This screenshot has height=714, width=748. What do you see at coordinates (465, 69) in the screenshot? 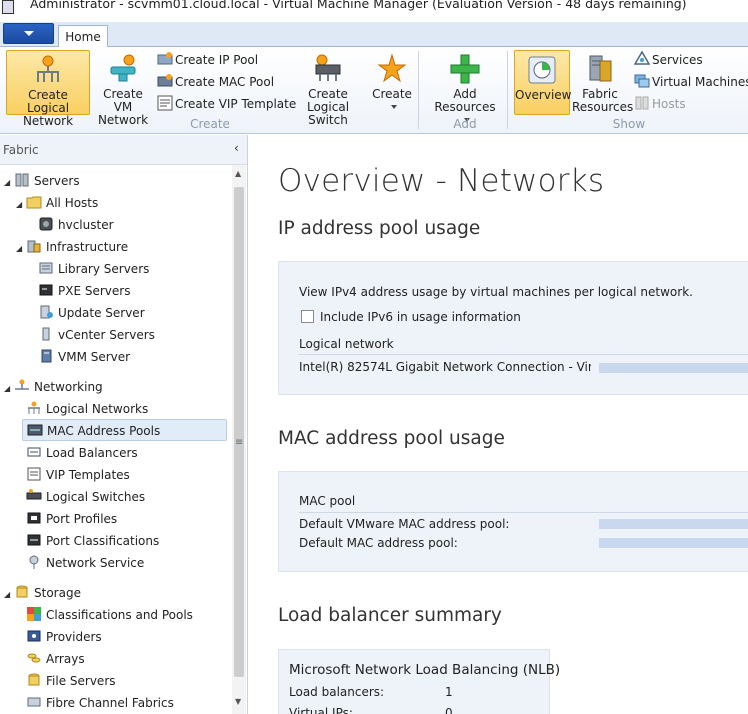
I see `add-plus-icon` at bounding box center [465, 69].